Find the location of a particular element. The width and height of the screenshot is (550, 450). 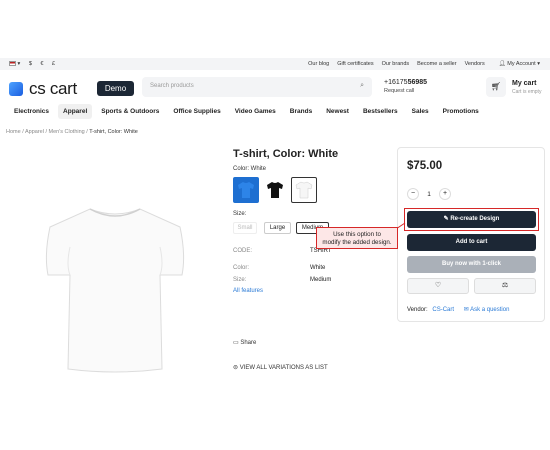

qty-increase-button: + is located at coordinates (445, 194).